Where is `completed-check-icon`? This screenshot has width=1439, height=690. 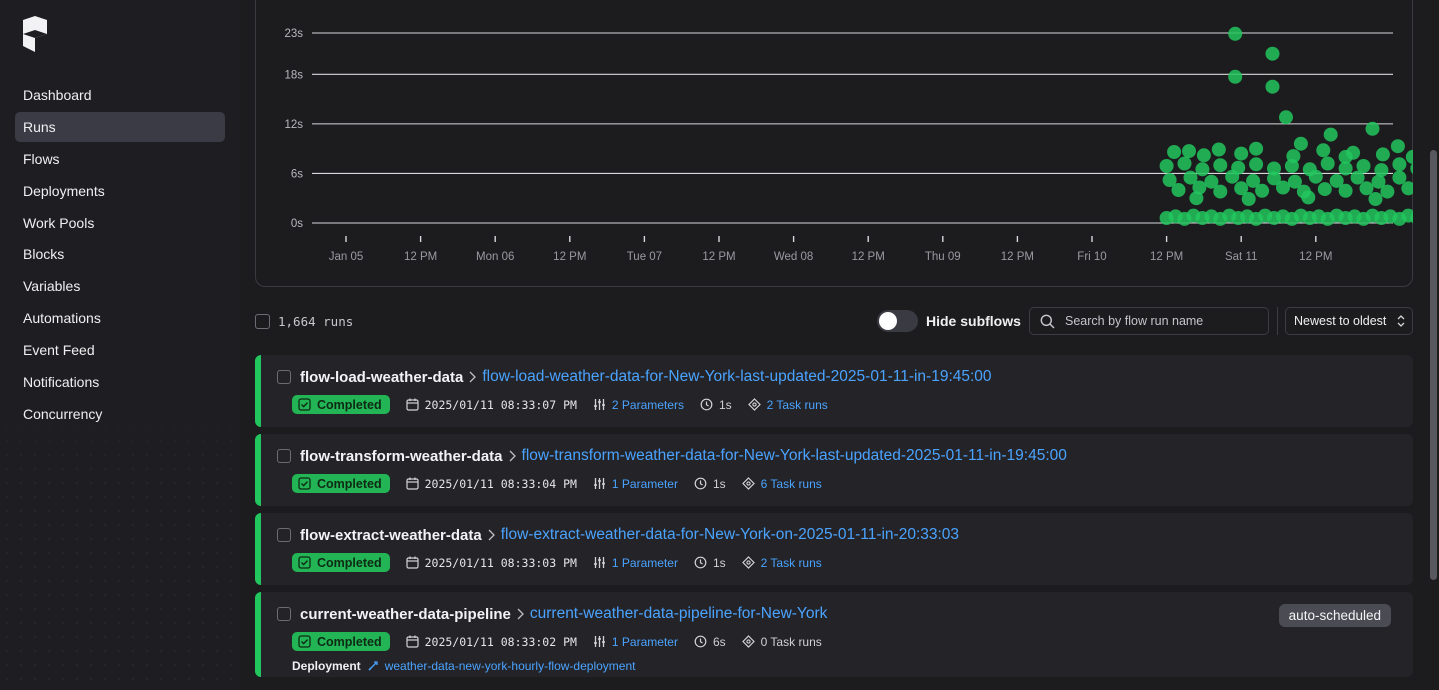
completed-check-icon is located at coordinates (304, 483).